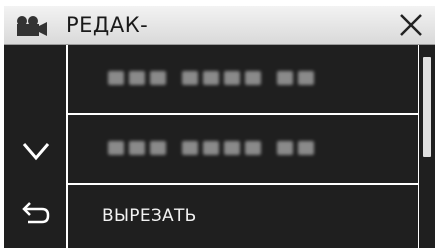 The height and width of the screenshot is (248, 441). I want to click on close-icon, so click(411, 25).